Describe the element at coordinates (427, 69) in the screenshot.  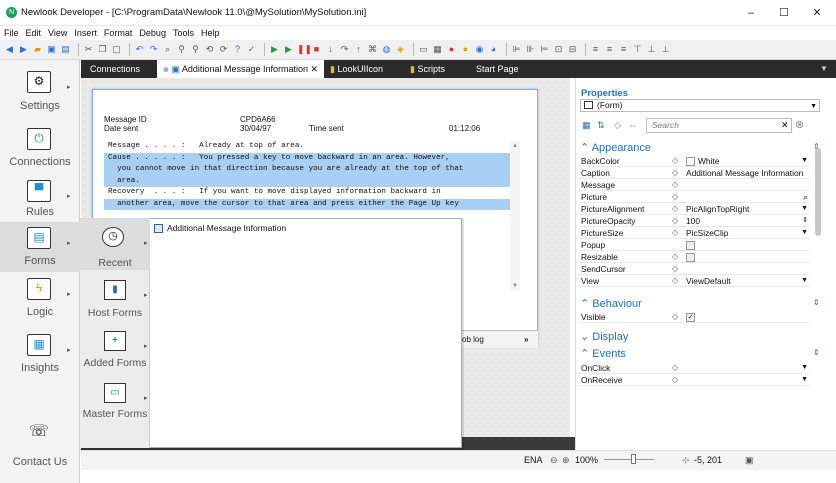
I see `tab-scripts: ▮ Scripts` at that location.